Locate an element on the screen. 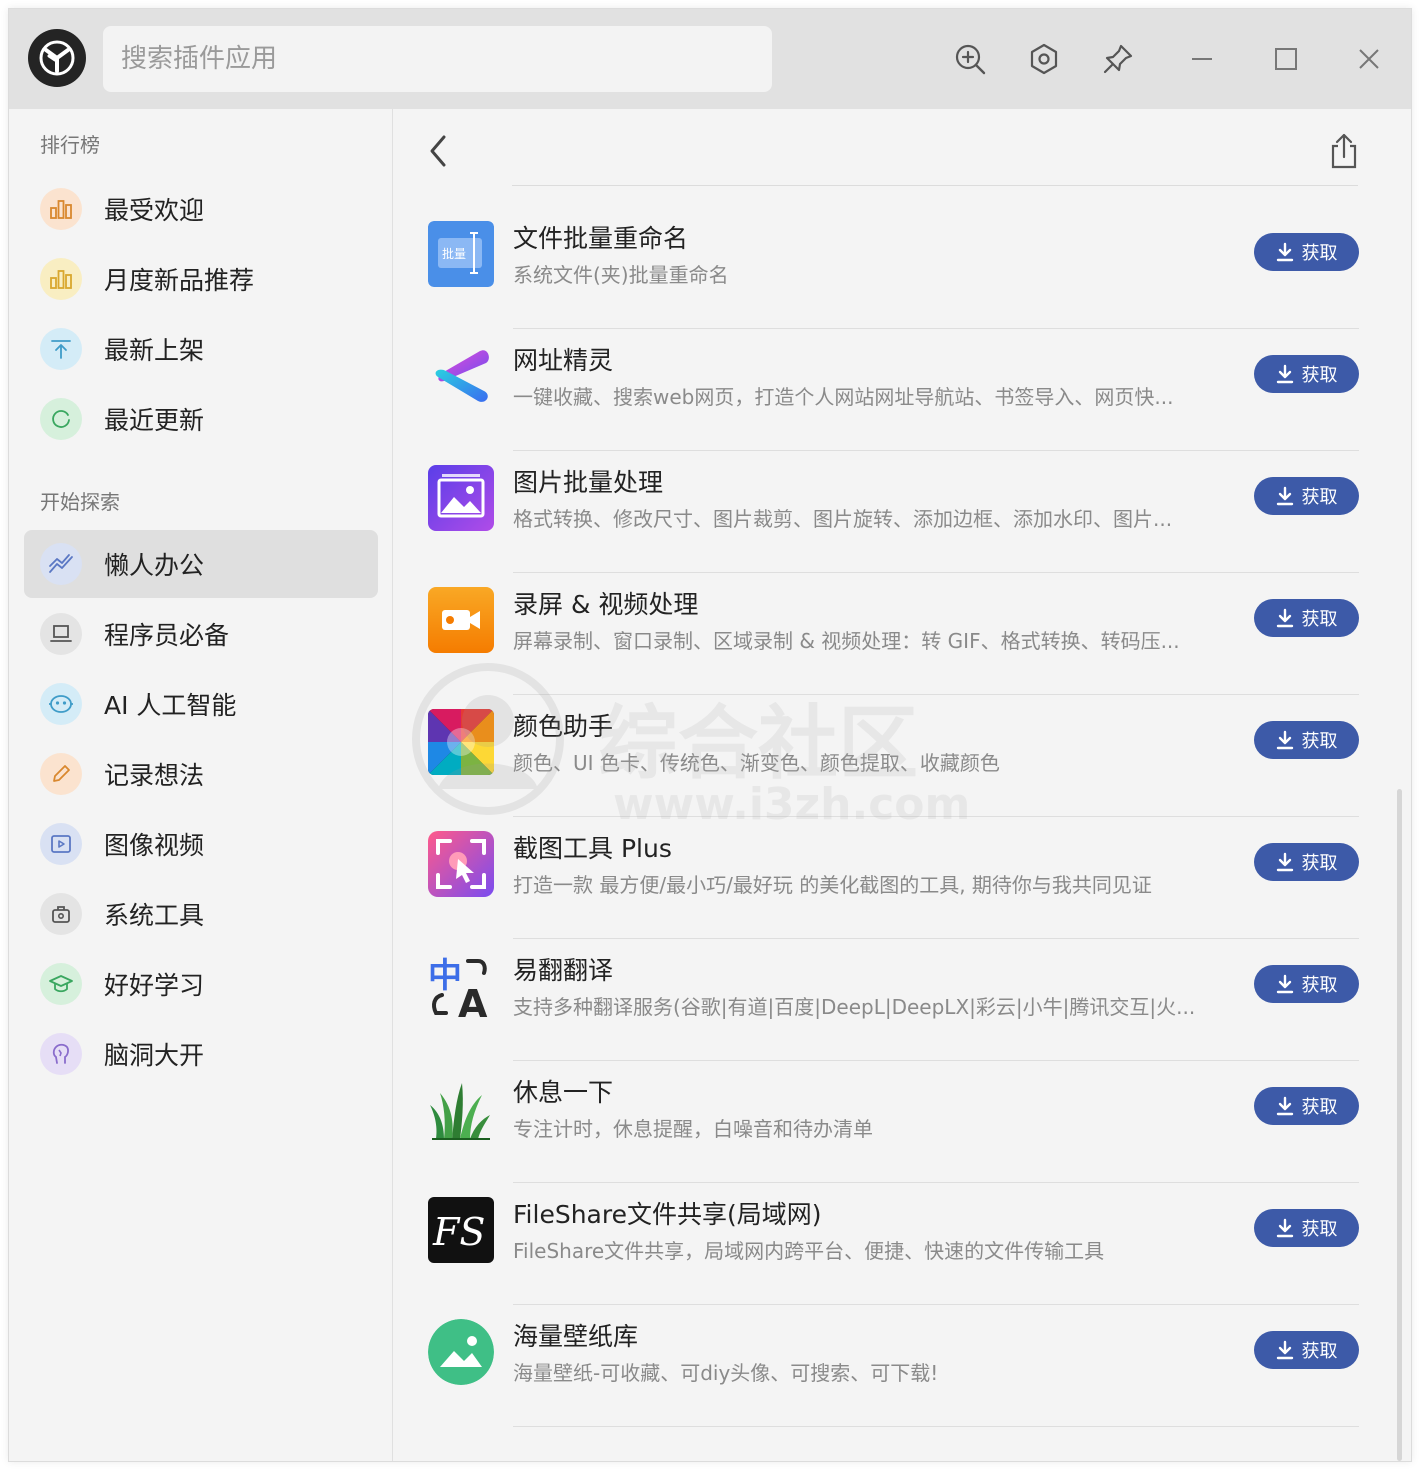 The image size is (1422, 1470). refresh-icon is located at coordinates (61, 419).